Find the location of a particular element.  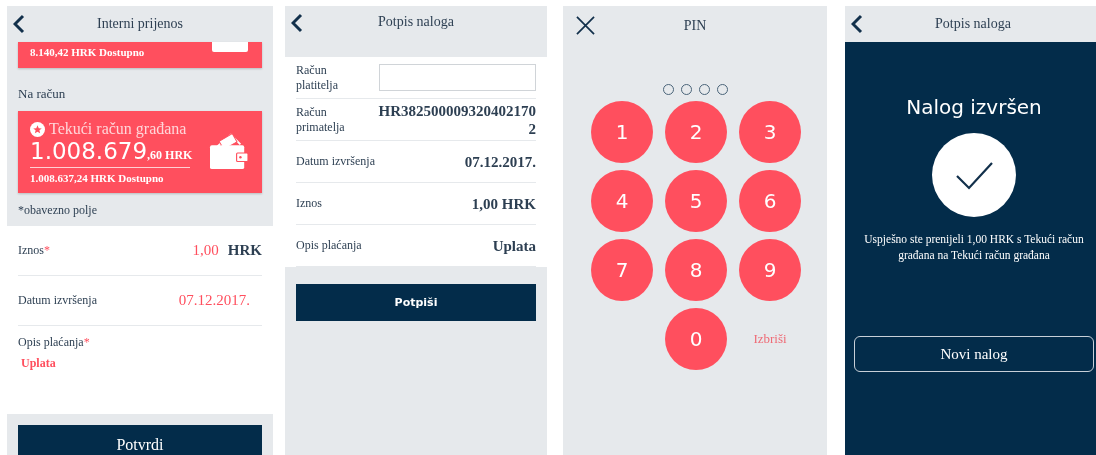

keypad-key: 0 is located at coordinates (696, 339).